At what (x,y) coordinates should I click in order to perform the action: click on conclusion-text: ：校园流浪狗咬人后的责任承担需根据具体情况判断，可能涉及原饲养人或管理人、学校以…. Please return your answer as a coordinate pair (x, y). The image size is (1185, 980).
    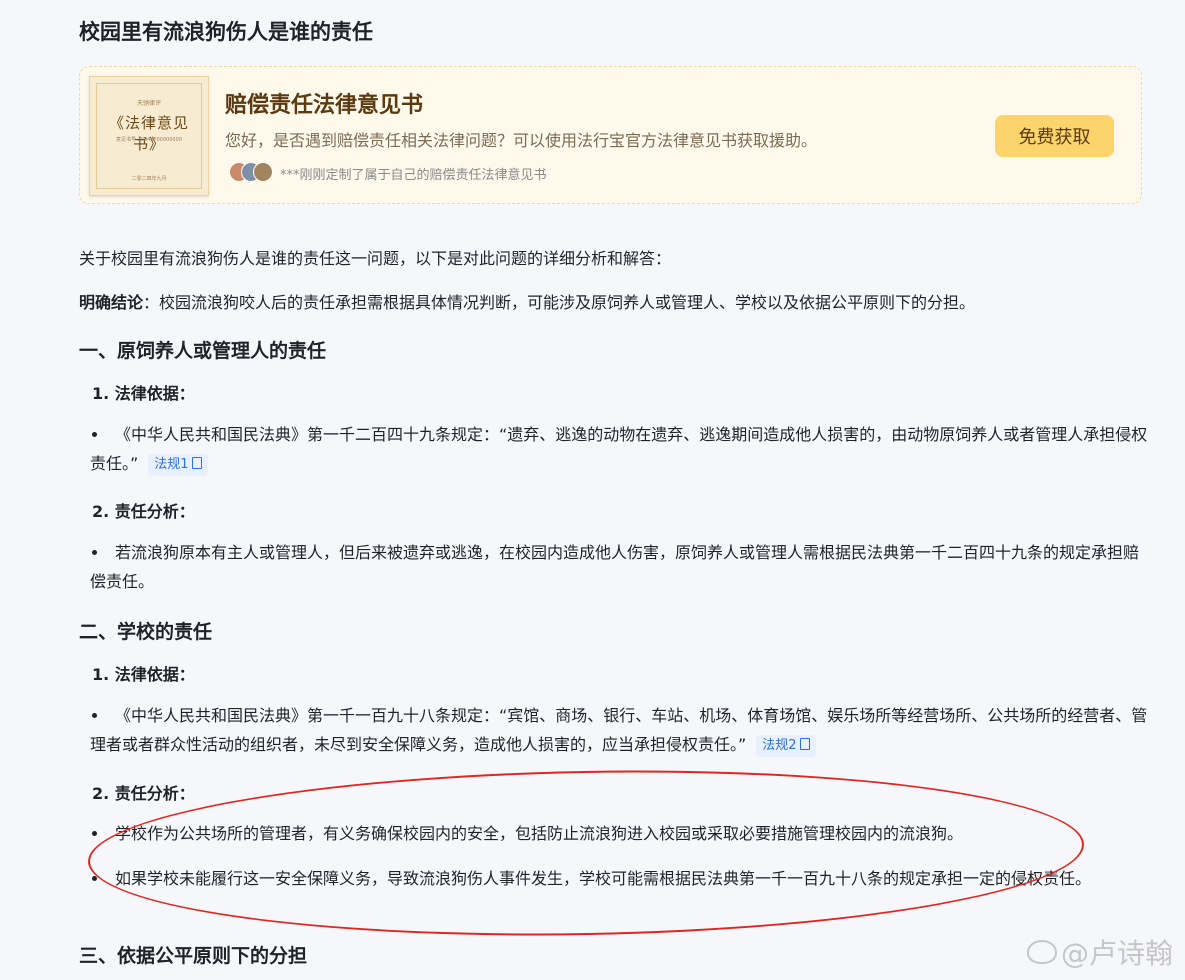
    Looking at the image, I should click on (559, 302).